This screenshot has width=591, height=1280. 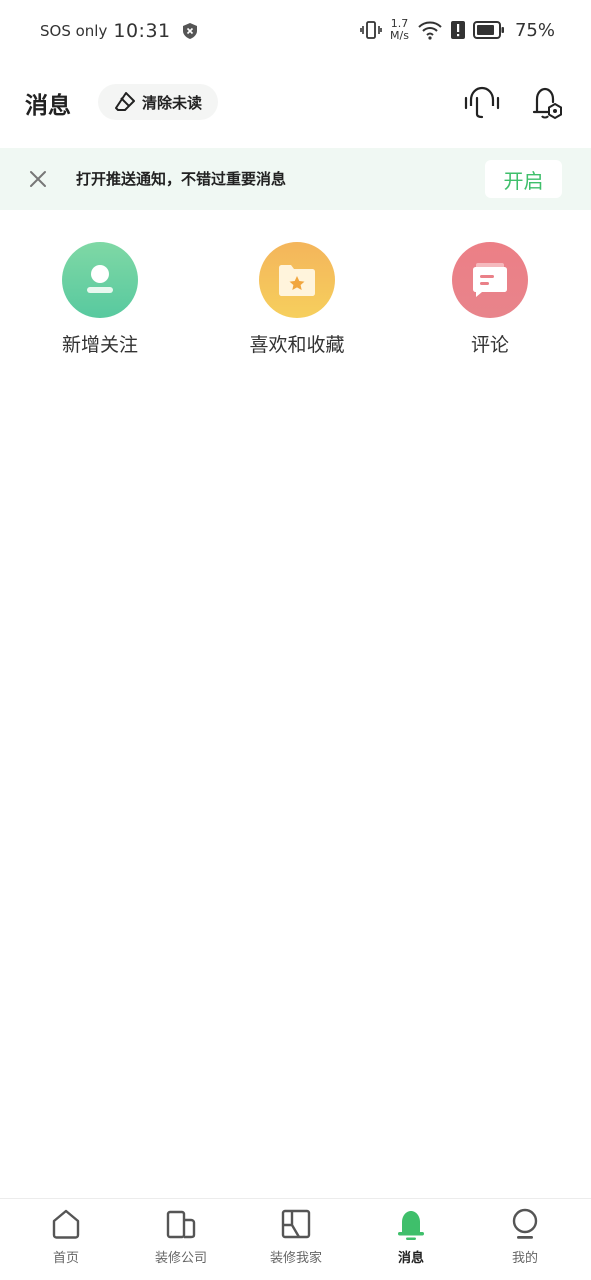 I want to click on house-plan-icon, so click(x=296, y=1224).